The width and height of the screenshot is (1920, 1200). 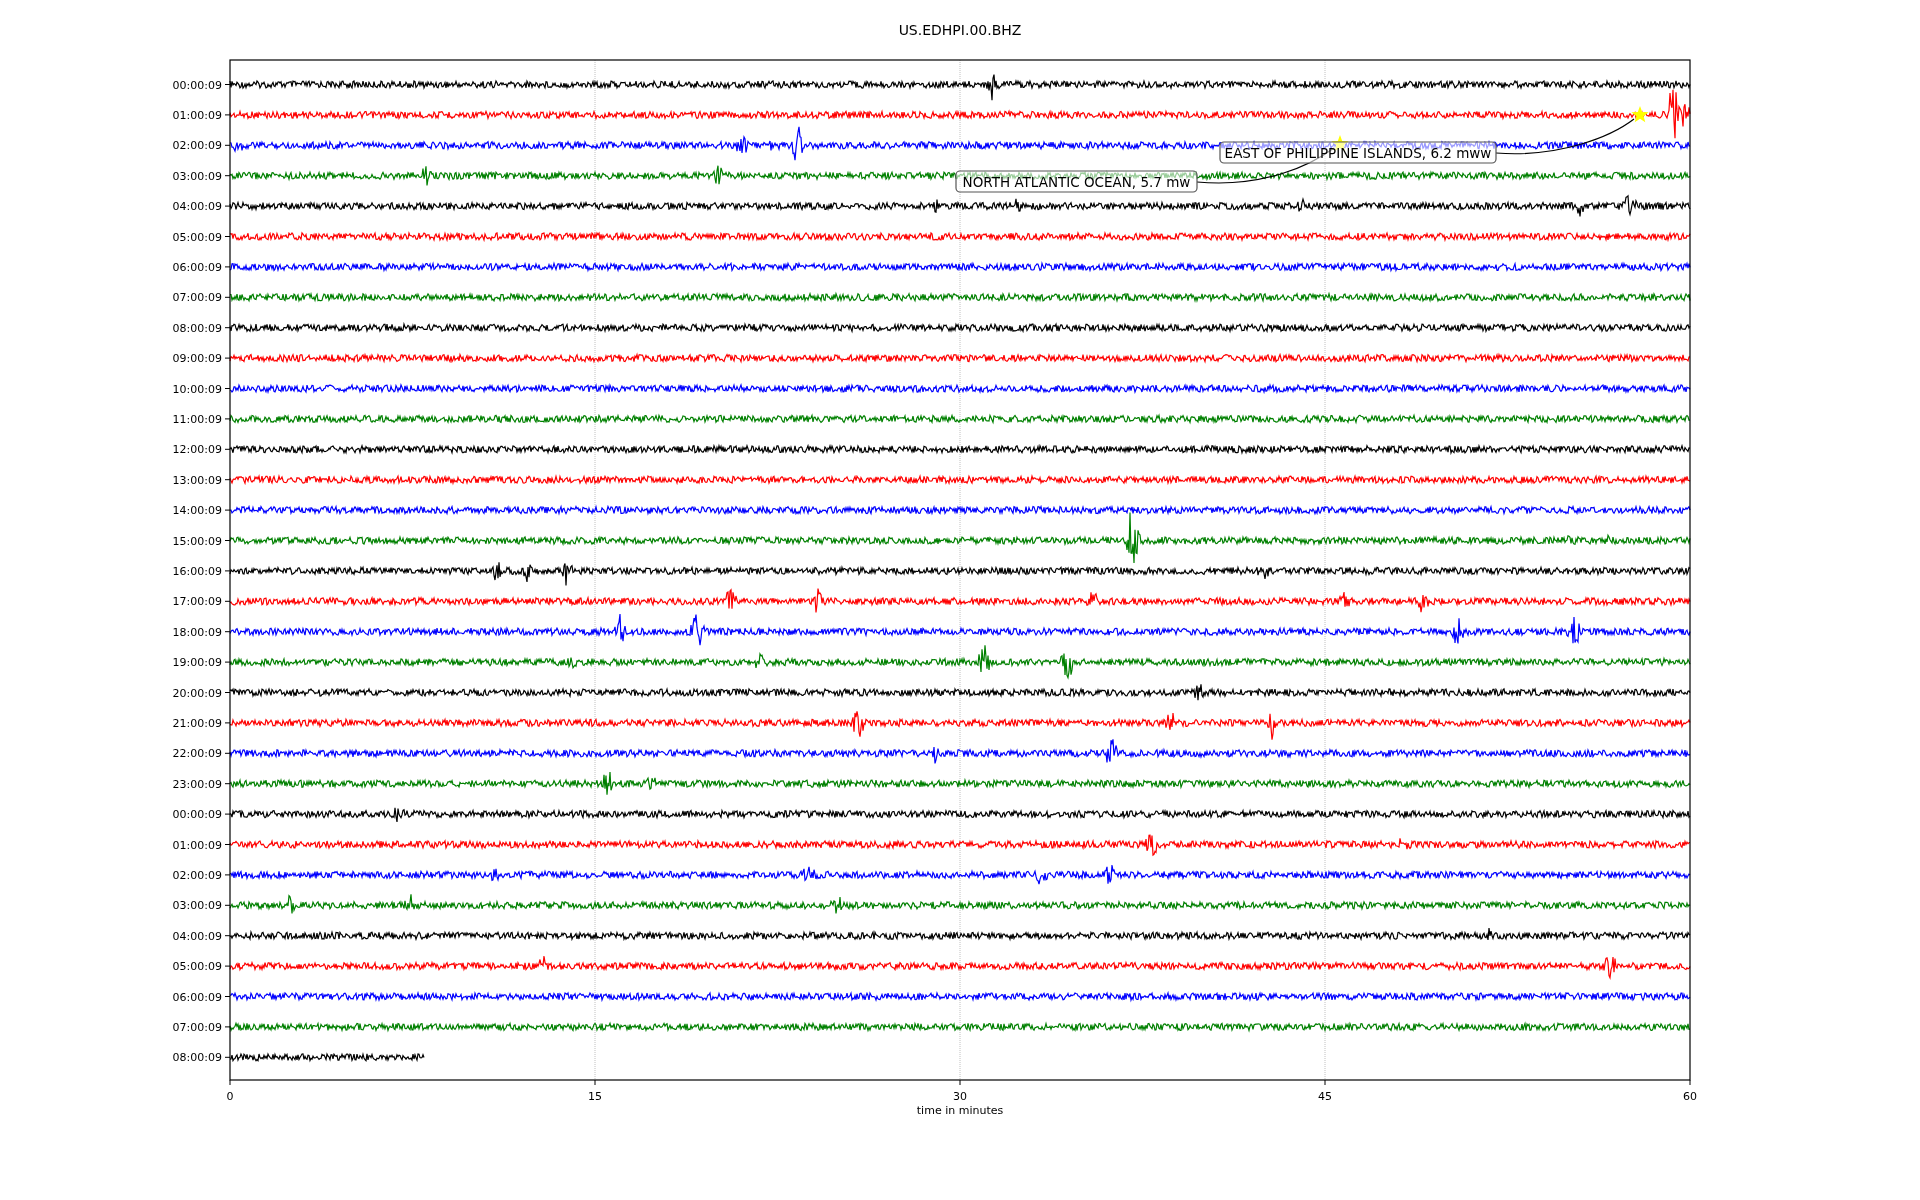 What do you see at coordinates (1358, 152) in the screenshot?
I see `event-label: EAST OF PHILIPPINE ISLANDS, 6.2 mww` at bounding box center [1358, 152].